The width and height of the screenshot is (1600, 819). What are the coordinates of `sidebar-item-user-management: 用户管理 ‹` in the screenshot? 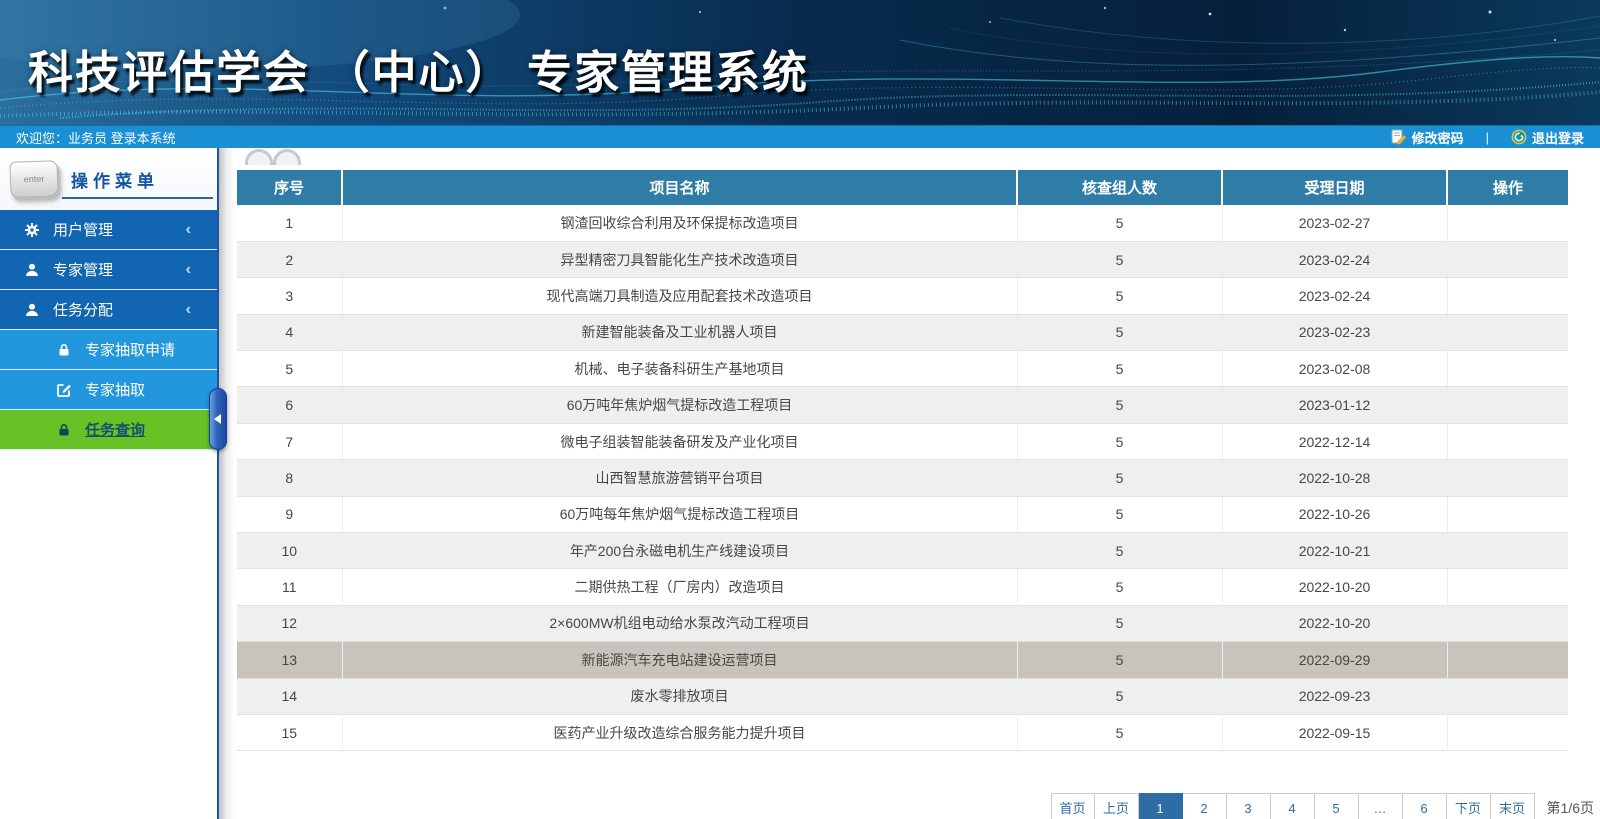 It's located at (108, 230).